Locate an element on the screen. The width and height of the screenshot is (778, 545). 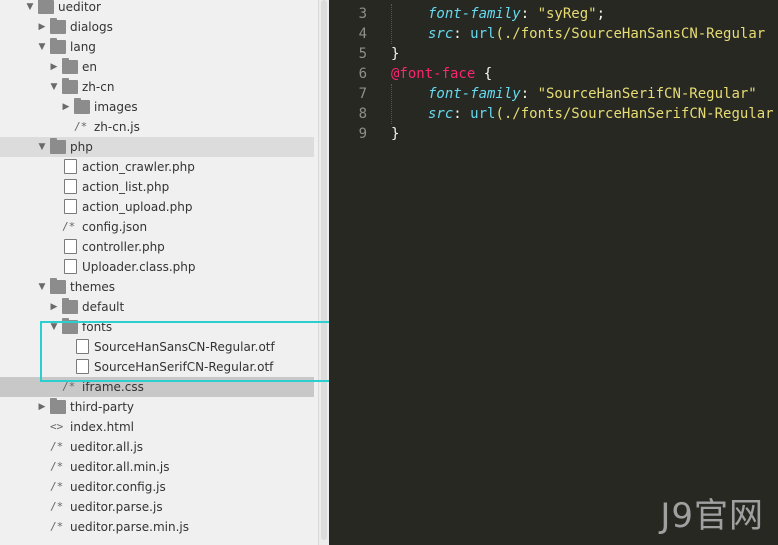
tree-item: /* ueditor.all.js is located at coordinates (157, 447).